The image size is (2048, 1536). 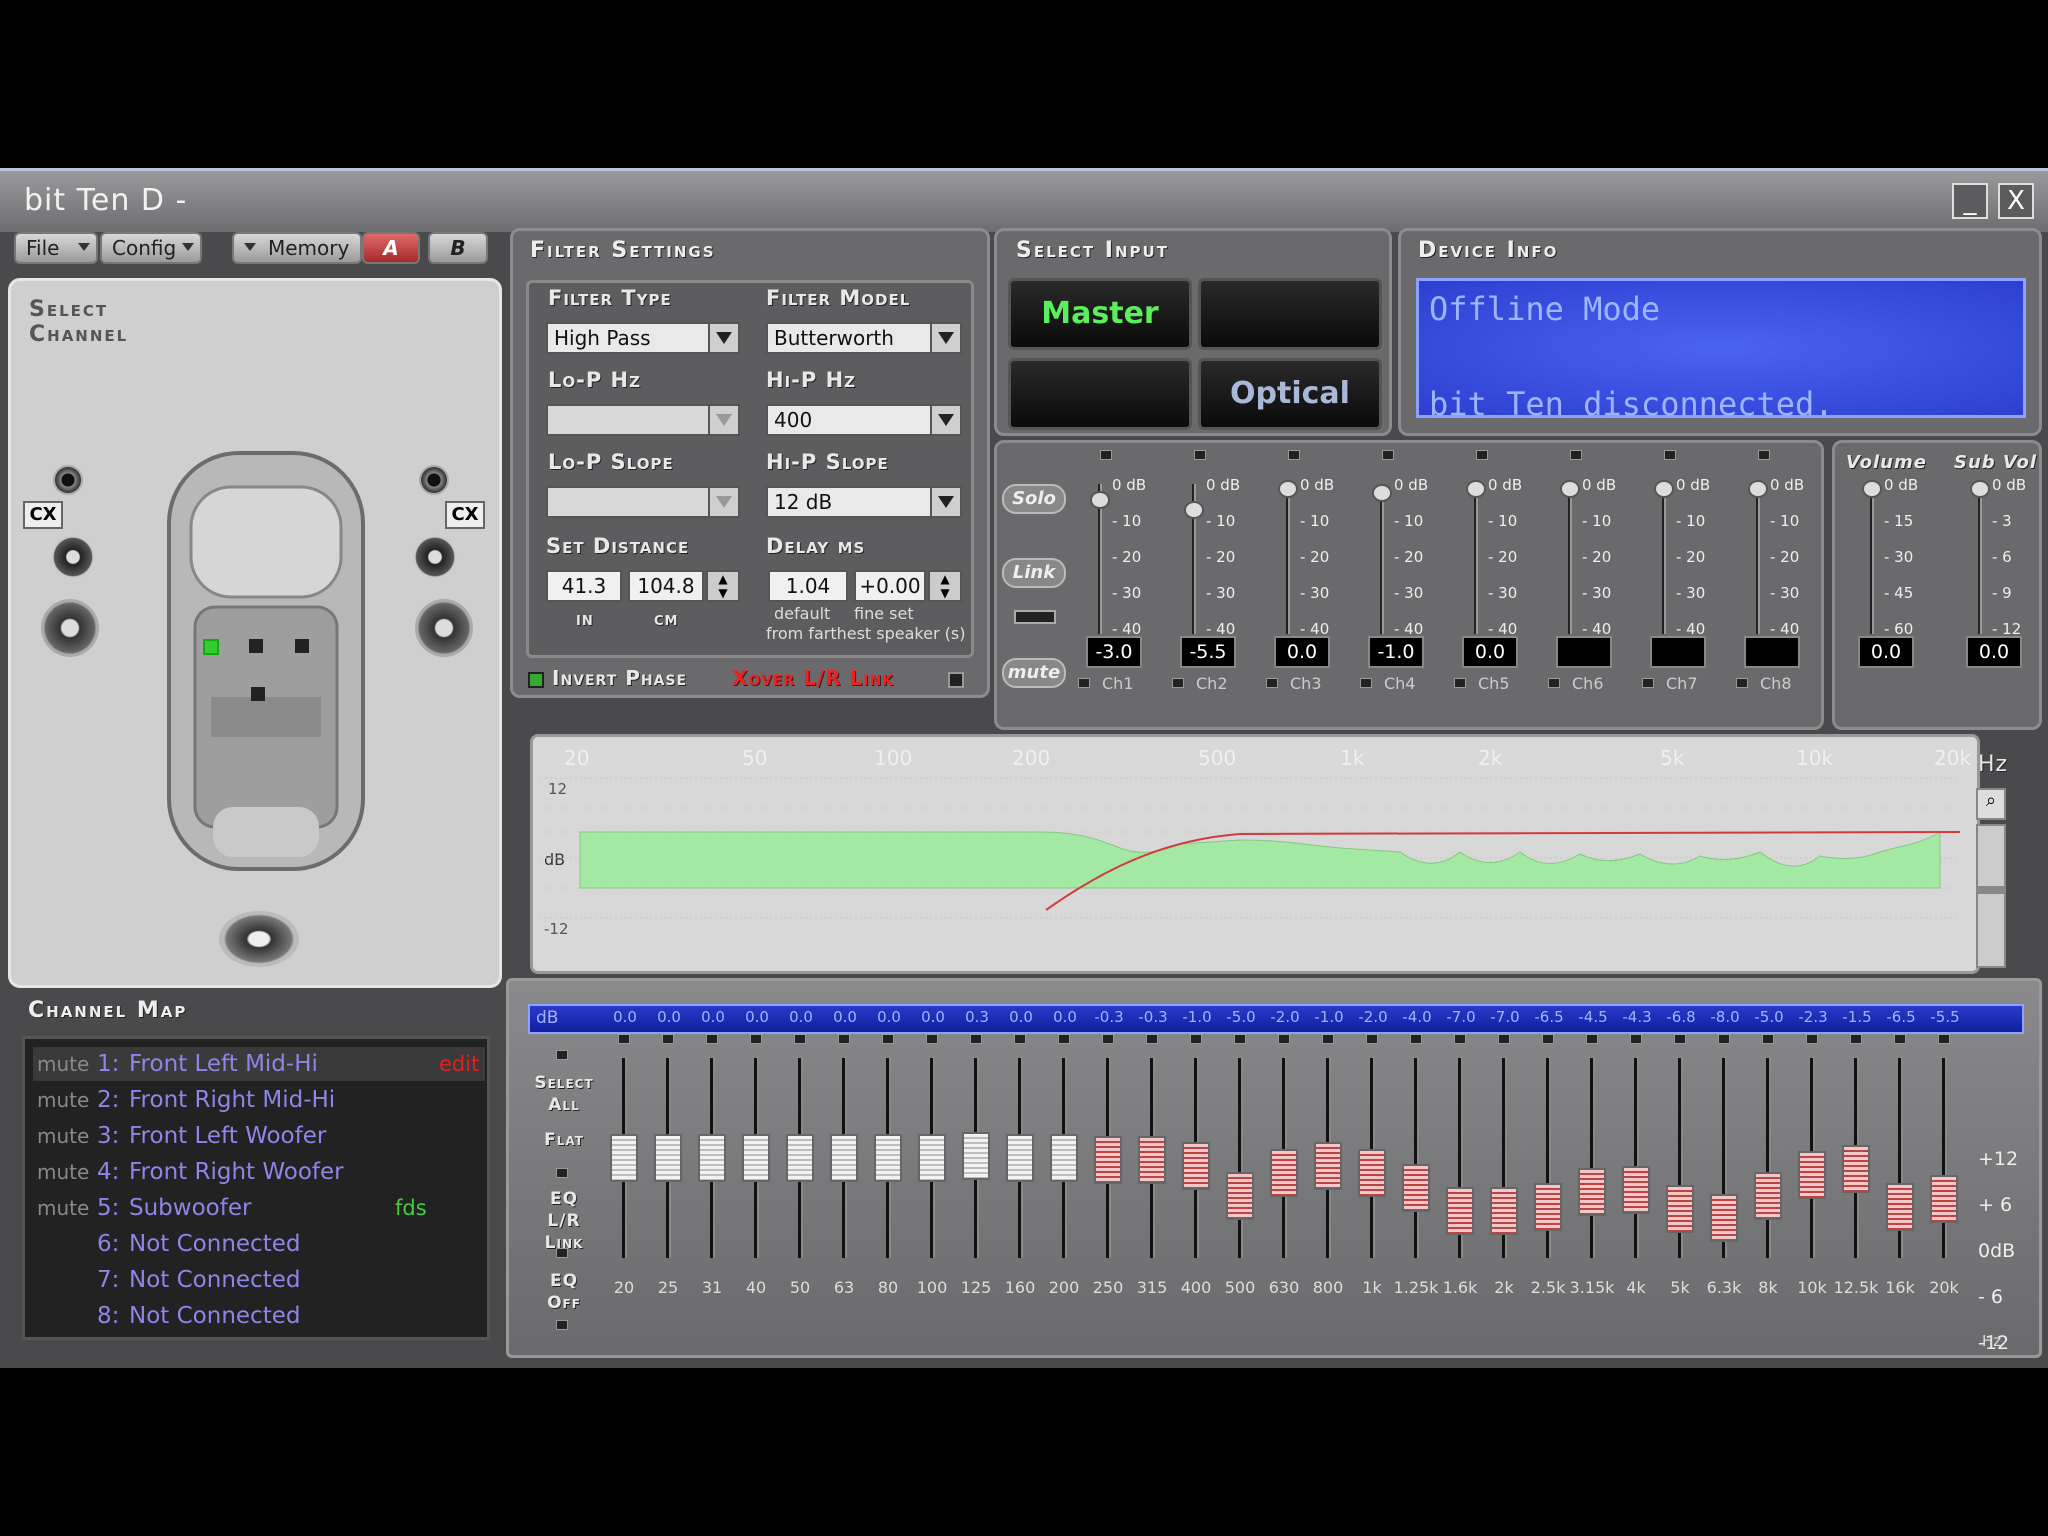 What do you see at coordinates (564, 1140) in the screenshot?
I see `flat-button: Flat` at bounding box center [564, 1140].